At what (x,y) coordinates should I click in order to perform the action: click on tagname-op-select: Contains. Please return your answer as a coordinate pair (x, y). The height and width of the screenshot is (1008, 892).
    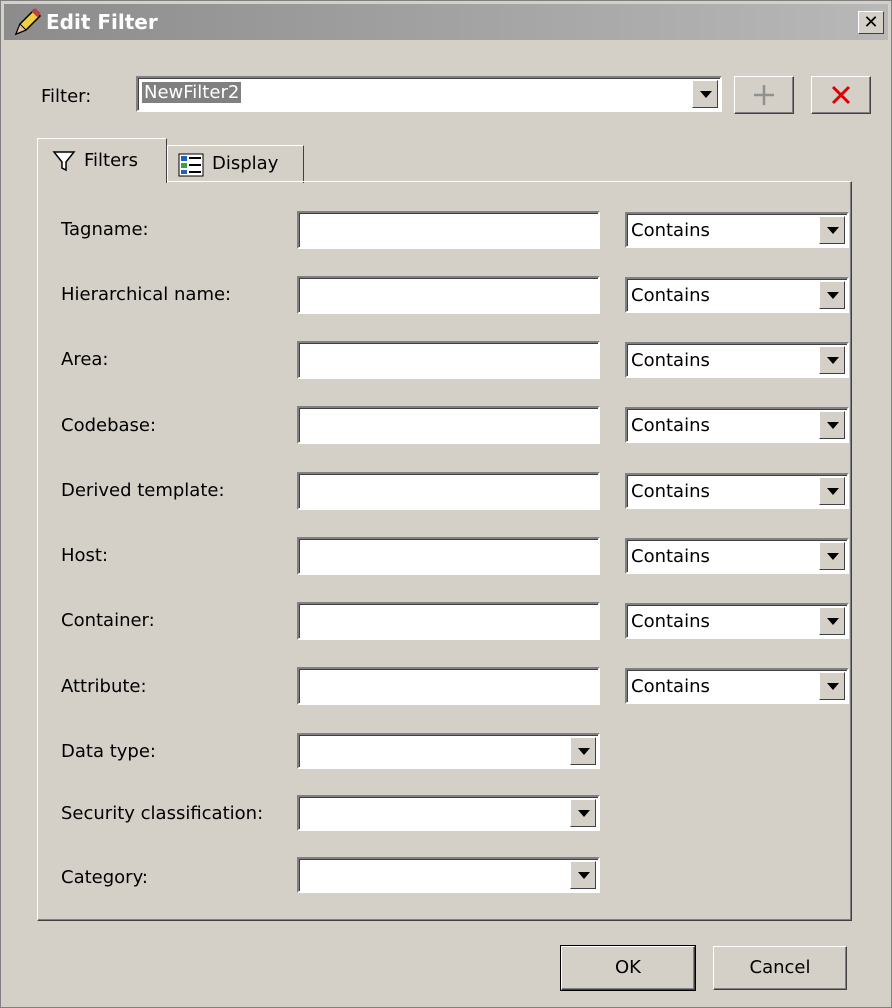
    Looking at the image, I should click on (737, 230).